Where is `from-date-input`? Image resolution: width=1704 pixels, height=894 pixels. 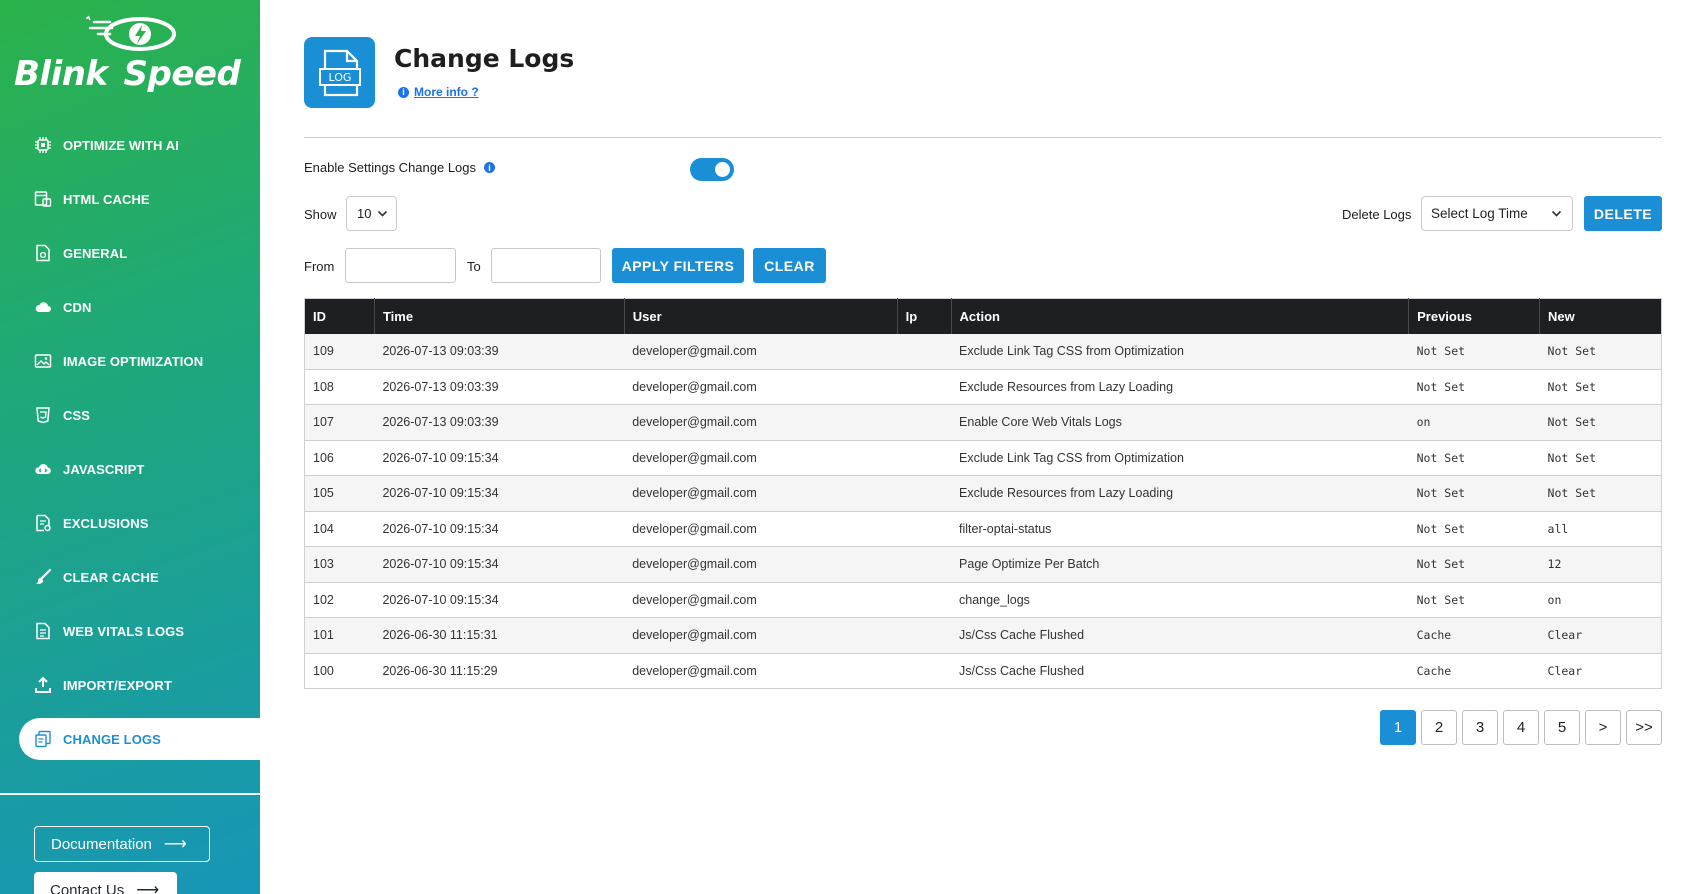
from-date-input is located at coordinates (400, 265).